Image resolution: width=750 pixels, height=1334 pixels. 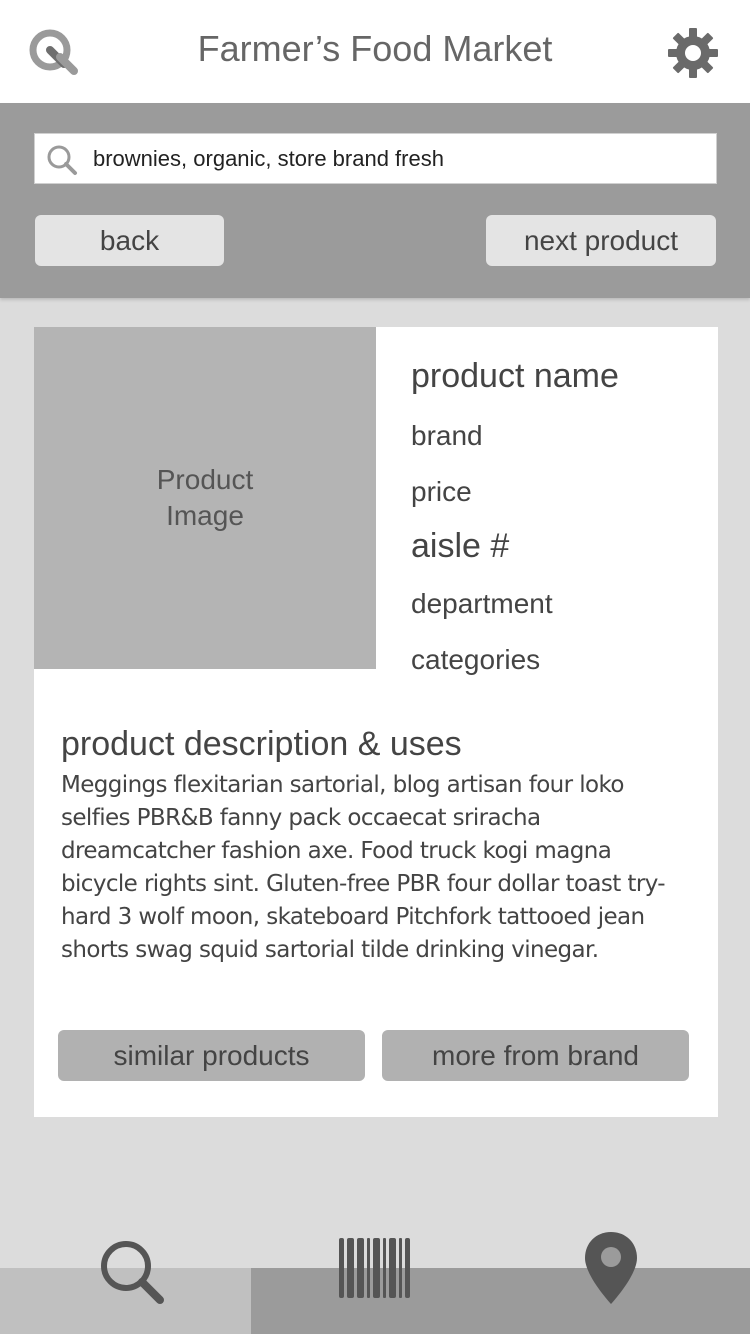 What do you see at coordinates (205, 479) in the screenshot?
I see `product-image-label-line1: Product` at bounding box center [205, 479].